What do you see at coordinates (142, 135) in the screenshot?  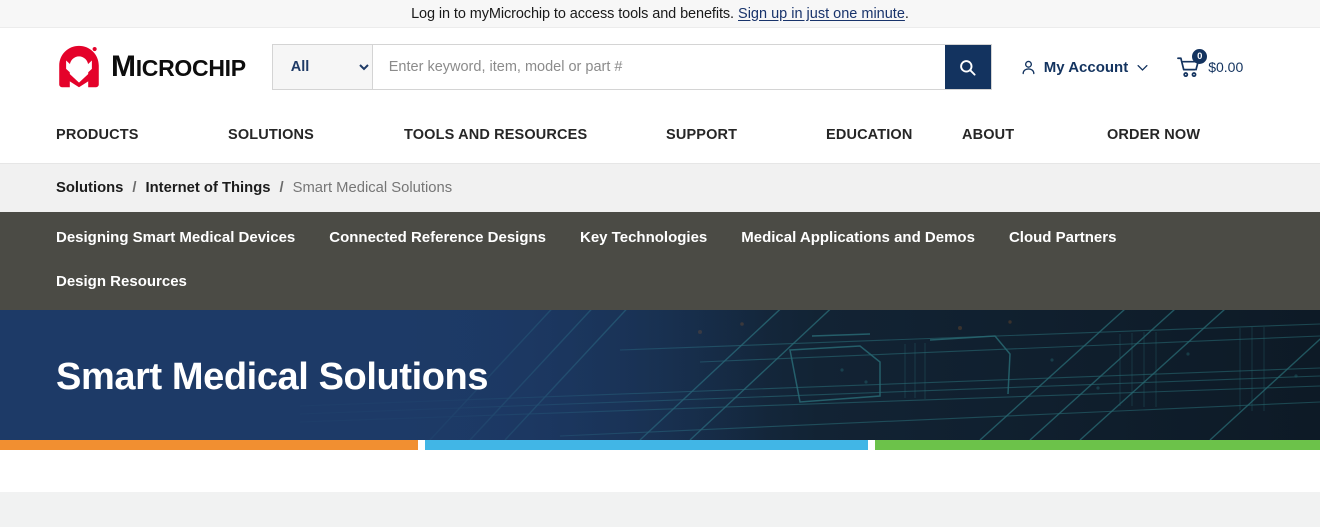 I see `nav-item-products: PRODUCTS` at bounding box center [142, 135].